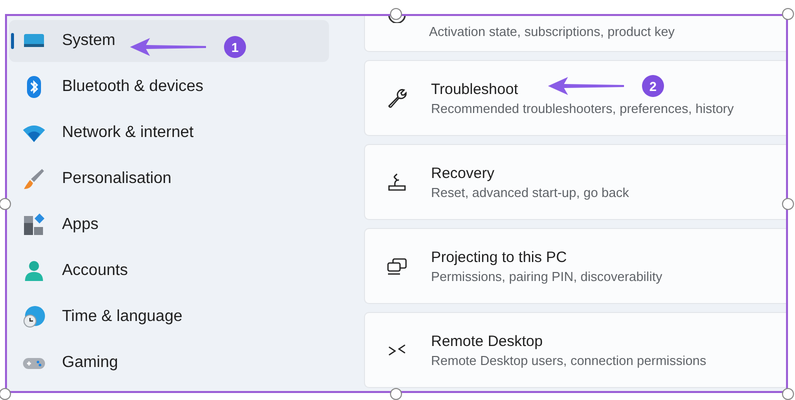 The image size is (795, 400). What do you see at coordinates (34, 225) in the screenshot?
I see `apps-icon` at bounding box center [34, 225].